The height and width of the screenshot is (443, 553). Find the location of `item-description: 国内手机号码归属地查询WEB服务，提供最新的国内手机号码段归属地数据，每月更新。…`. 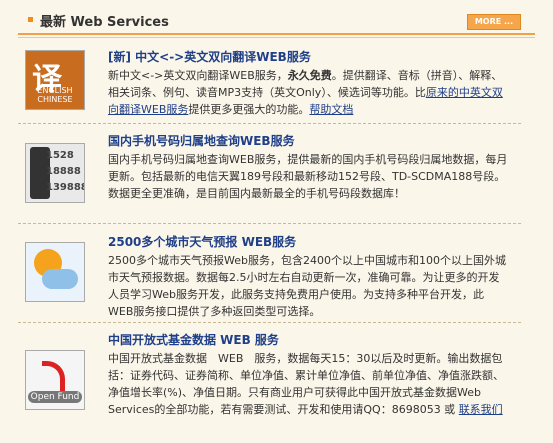

item-description: 国内手机号码归属地查询WEB服务，提供最新的国内手机号码段归属地数据，每月更新。… is located at coordinates (308, 176).